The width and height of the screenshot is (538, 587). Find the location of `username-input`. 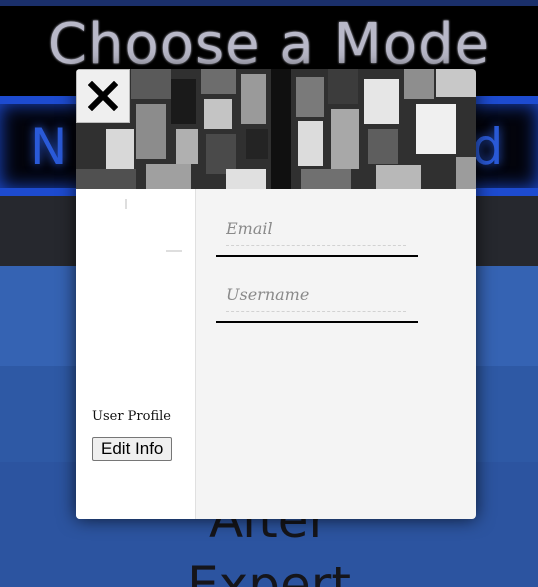

username-input is located at coordinates (316, 294).